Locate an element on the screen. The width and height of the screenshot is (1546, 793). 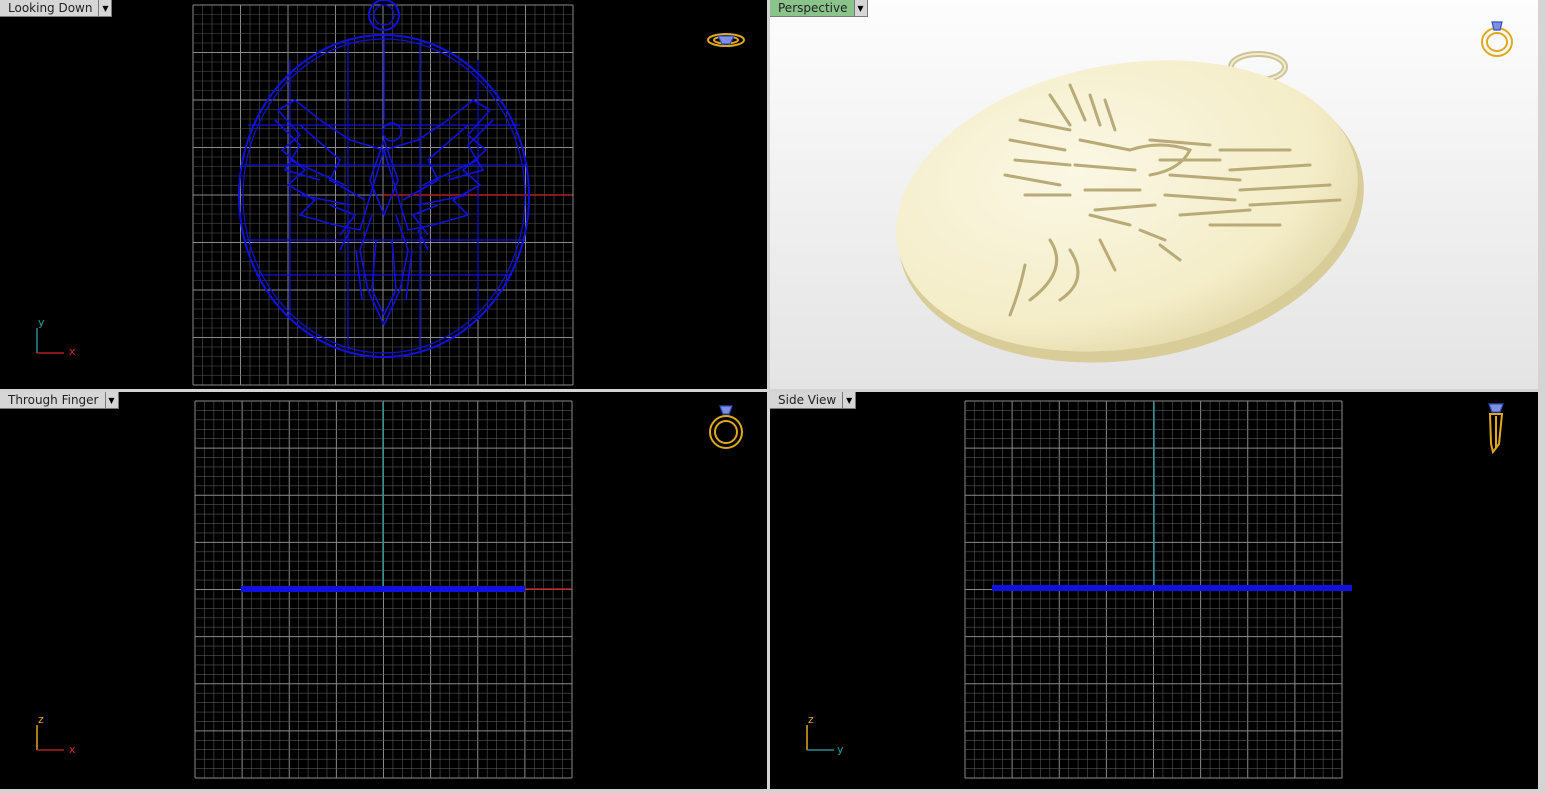
axis-label-v: y is located at coordinates (41, 322).